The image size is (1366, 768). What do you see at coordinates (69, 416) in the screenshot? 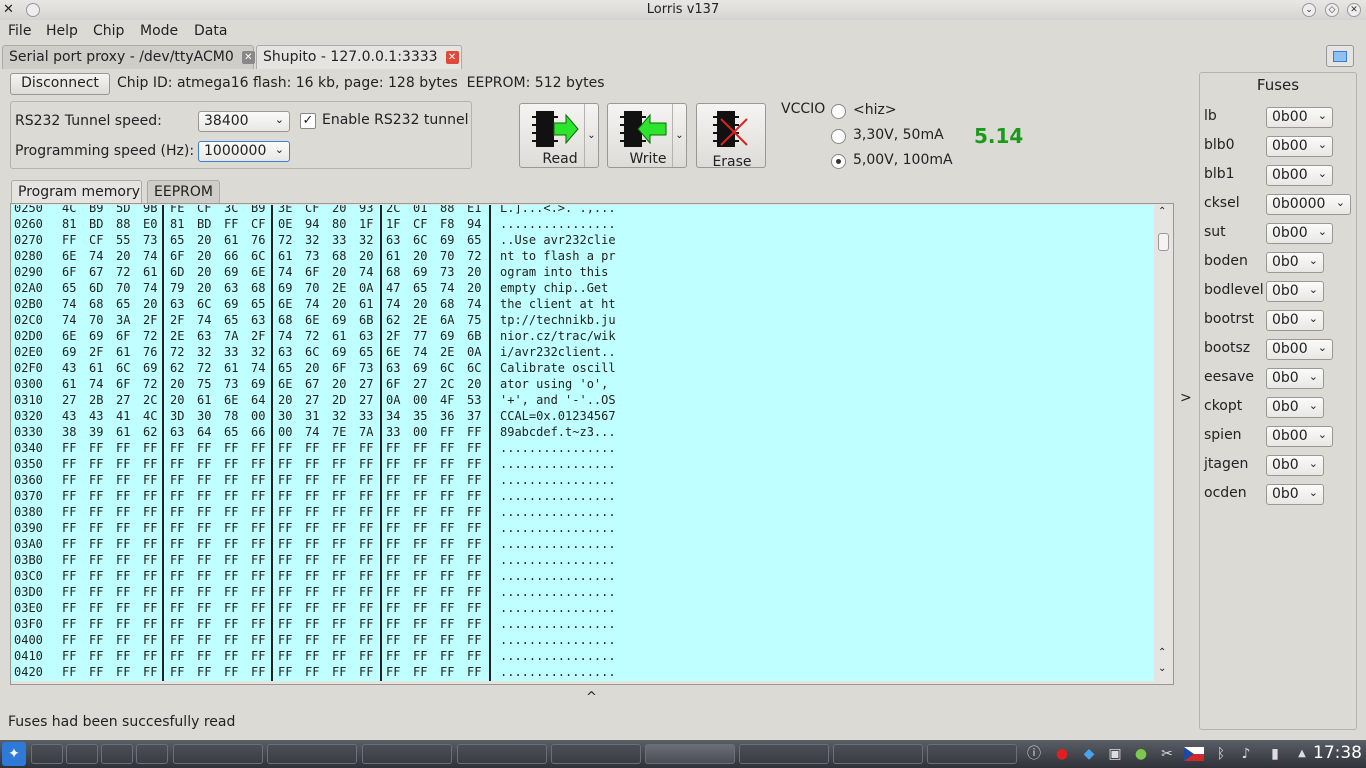
I see `hex-byte: 43` at bounding box center [69, 416].